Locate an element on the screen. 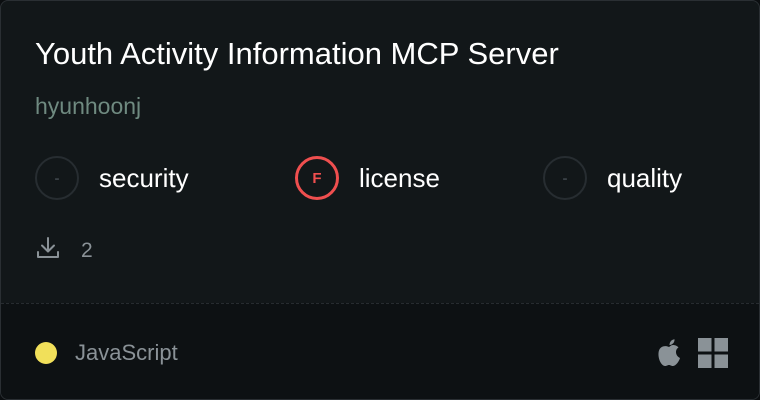  security-label: security is located at coordinates (144, 177).